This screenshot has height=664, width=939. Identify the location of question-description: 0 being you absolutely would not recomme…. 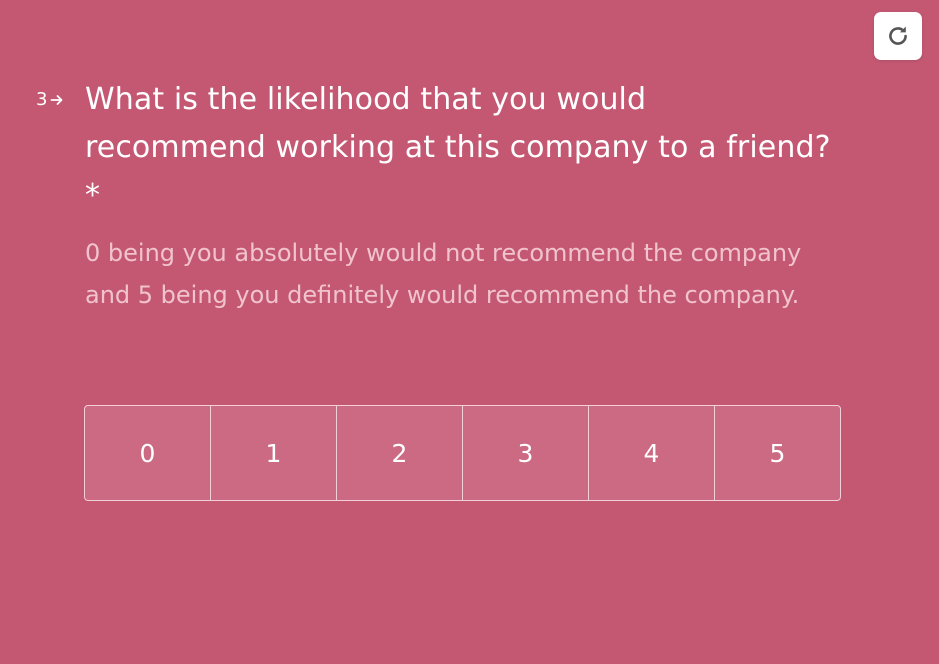
(443, 274).